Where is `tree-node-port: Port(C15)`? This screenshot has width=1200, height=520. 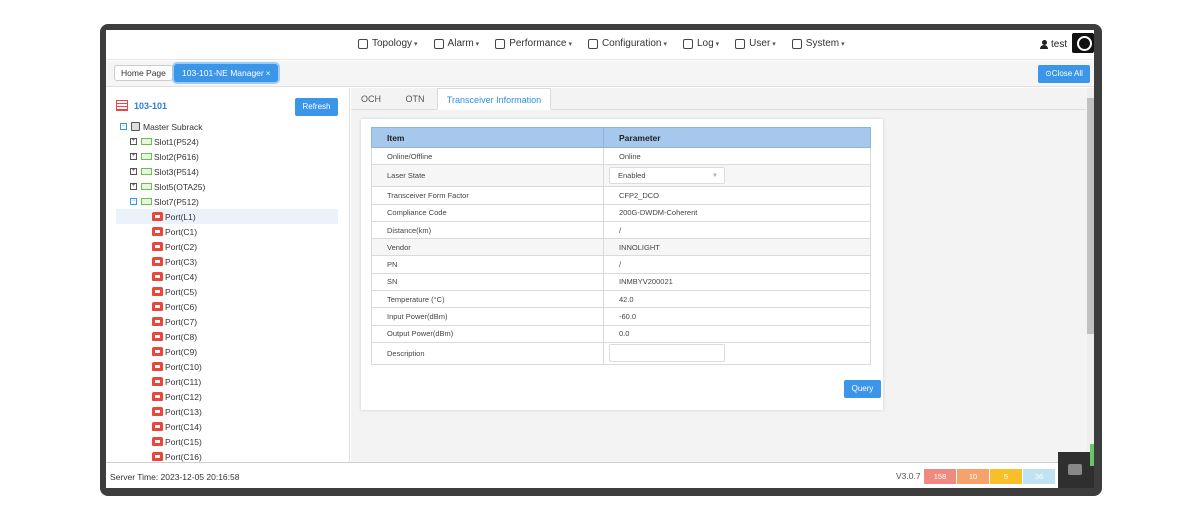
tree-node-port: Port(C15) is located at coordinates (177, 441).